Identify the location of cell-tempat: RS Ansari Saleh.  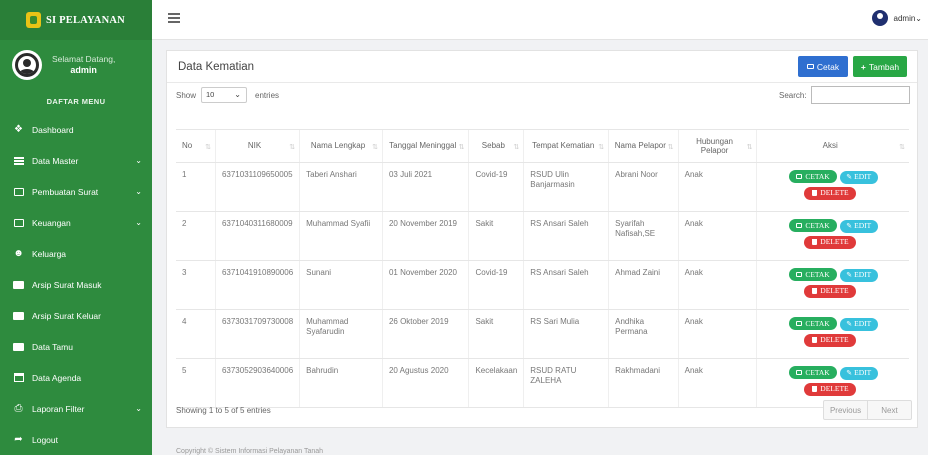
(566, 236).